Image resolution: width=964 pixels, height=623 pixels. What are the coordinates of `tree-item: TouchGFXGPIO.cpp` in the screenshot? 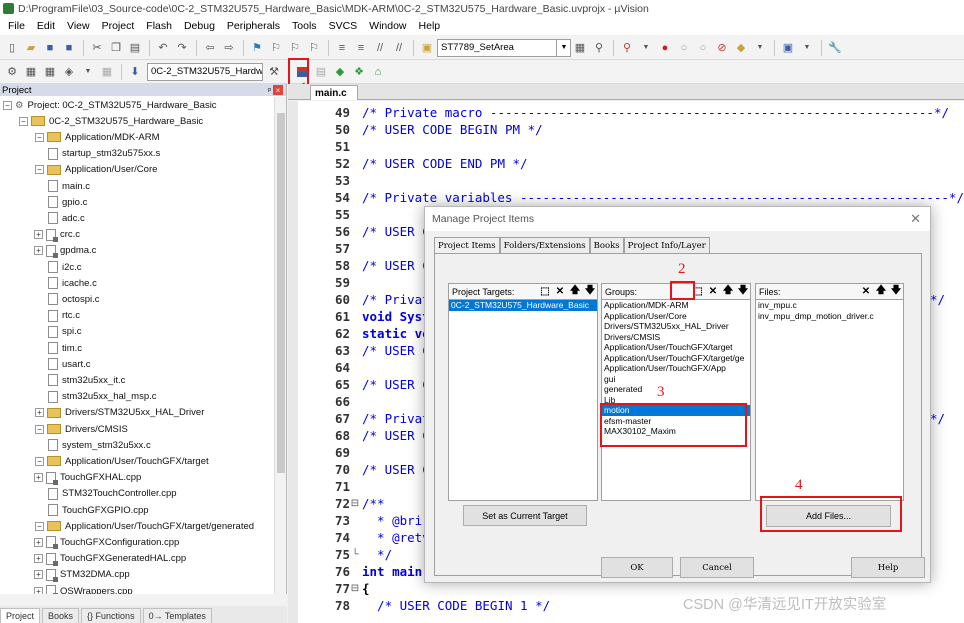 It's located at (98, 510).